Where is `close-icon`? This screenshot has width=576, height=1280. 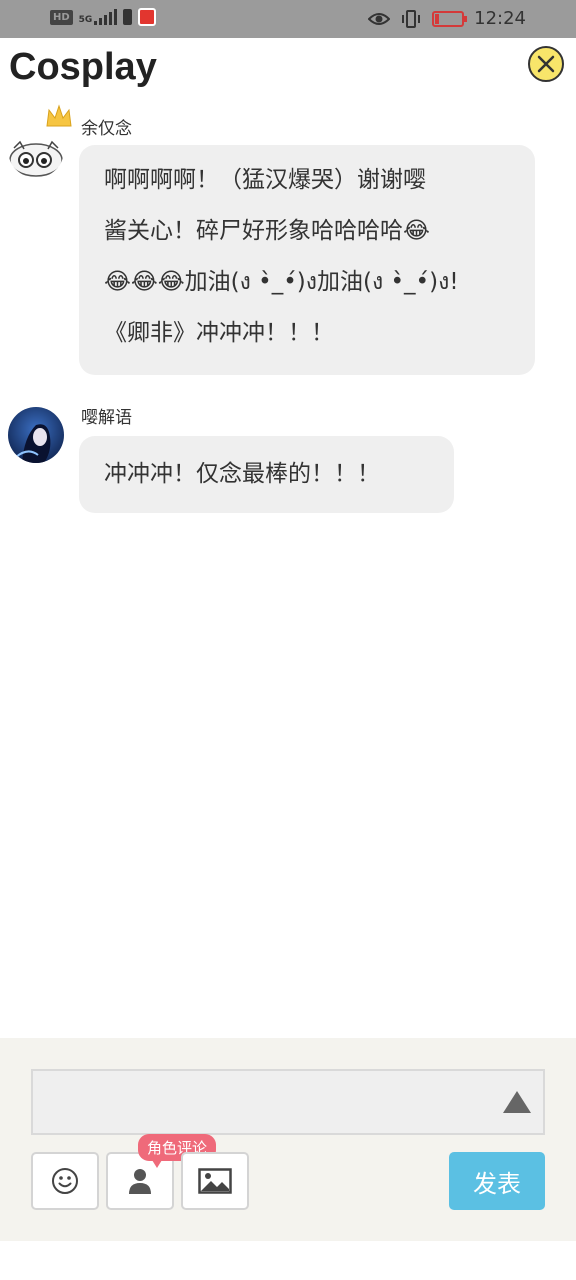 close-icon is located at coordinates (546, 64).